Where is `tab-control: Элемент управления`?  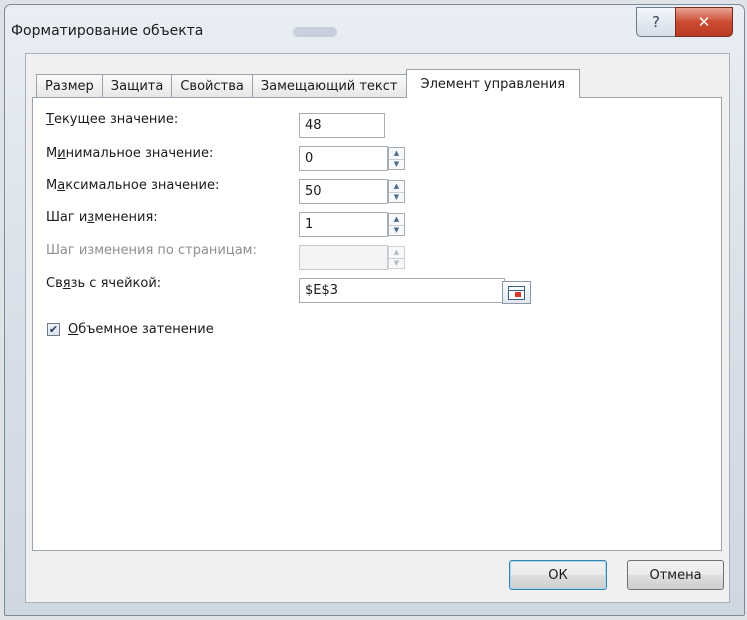 tab-control: Элемент управления is located at coordinates (493, 83).